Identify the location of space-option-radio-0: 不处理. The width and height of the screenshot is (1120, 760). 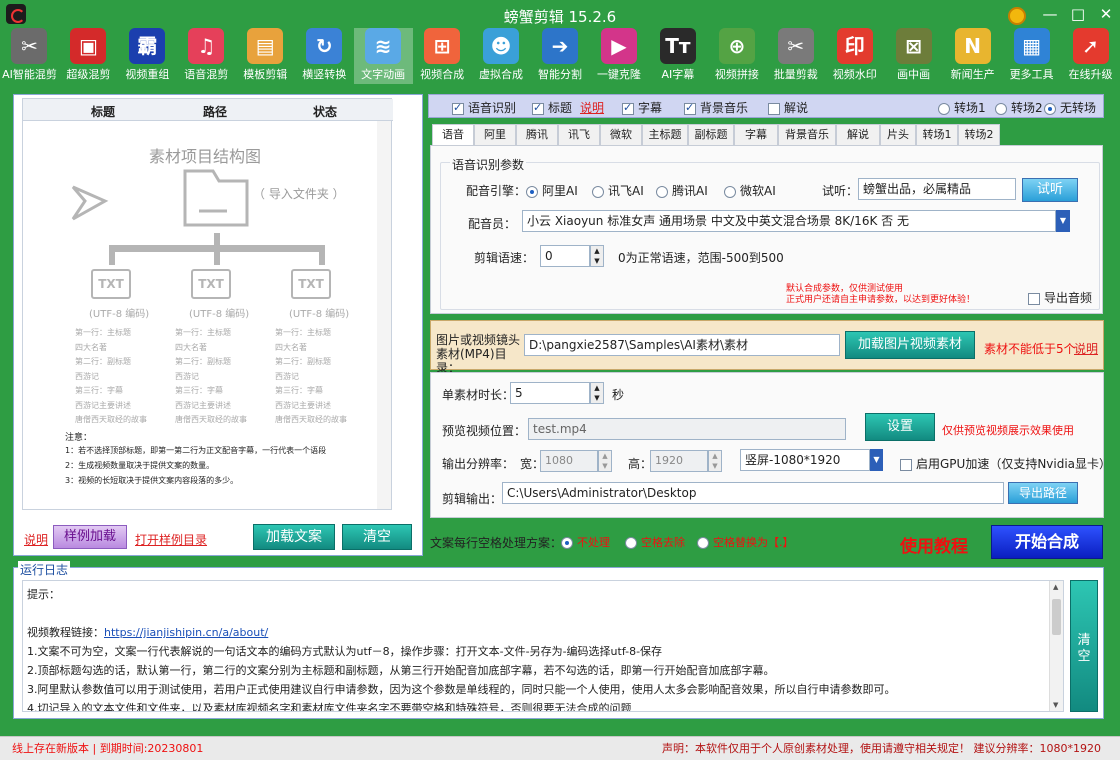
(585, 542).